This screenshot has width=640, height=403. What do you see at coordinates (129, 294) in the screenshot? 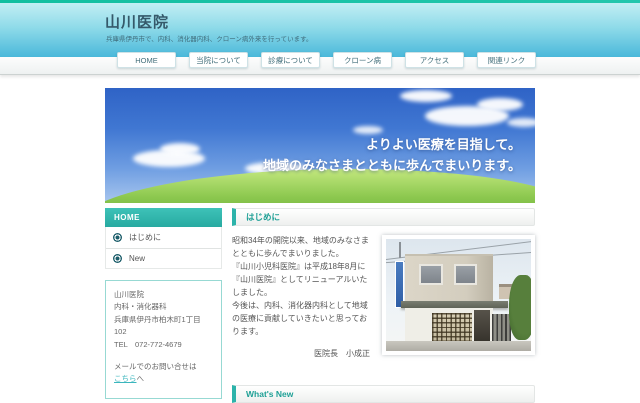
I see `clinic-name: 山川医院` at bounding box center [129, 294].